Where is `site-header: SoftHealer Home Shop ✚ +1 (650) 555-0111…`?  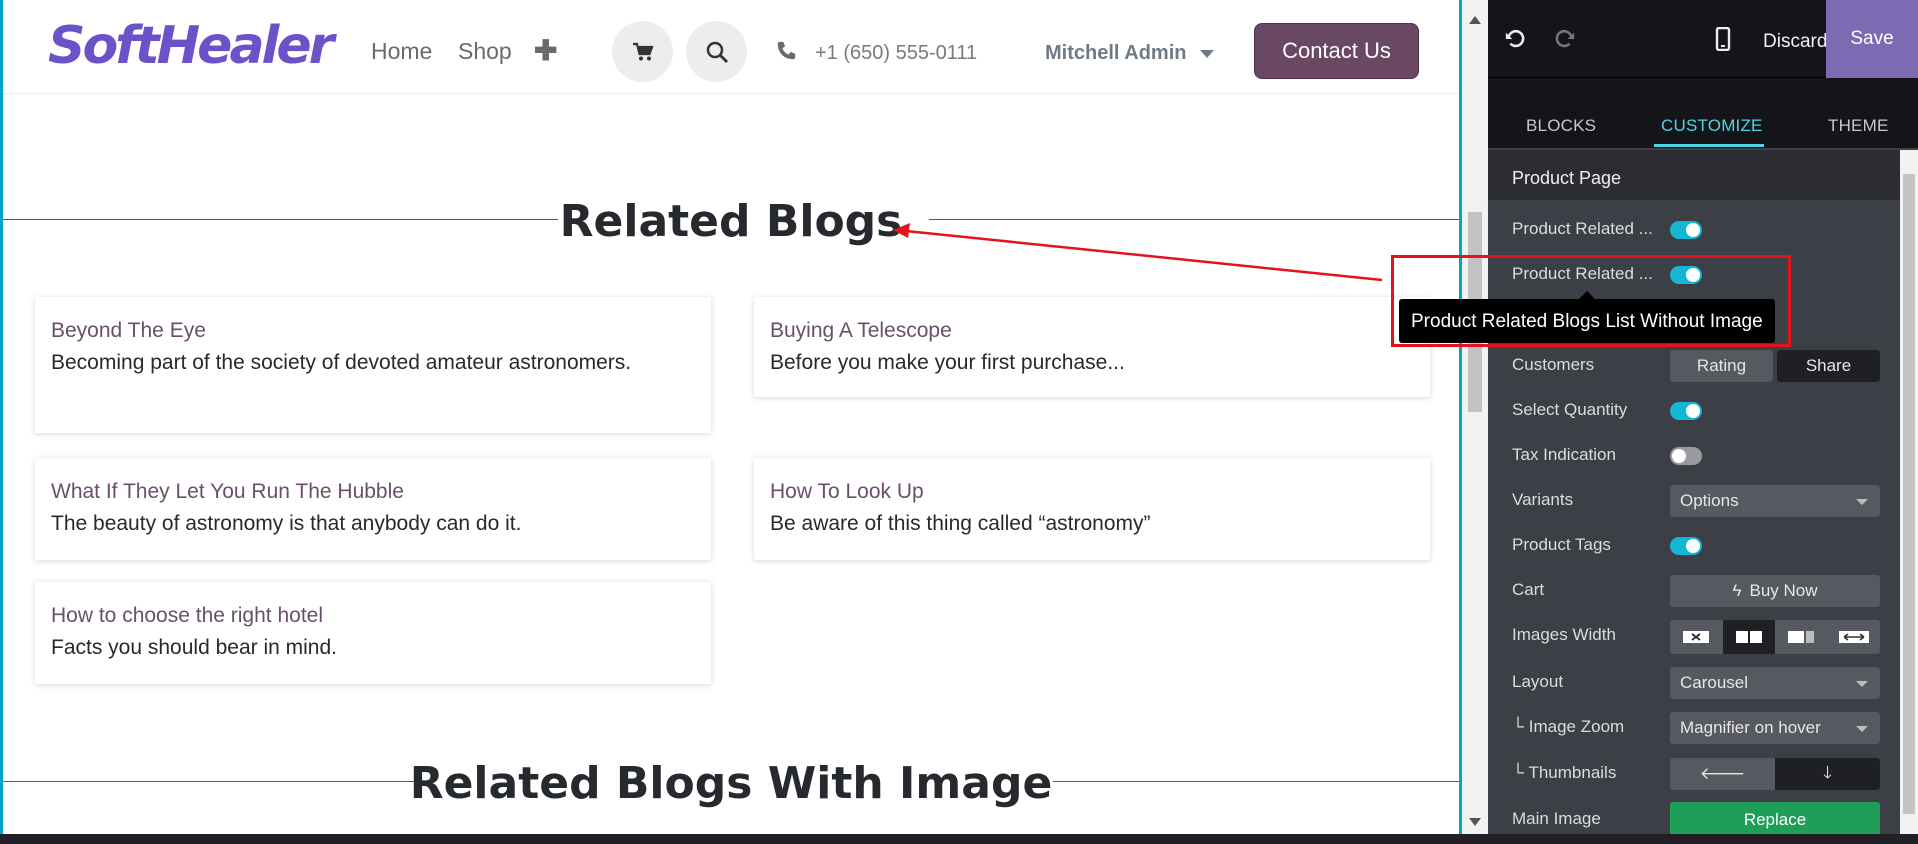
site-header: SoftHealer Home Shop ✚ +1 (650) 555-0111… is located at coordinates (731, 47).